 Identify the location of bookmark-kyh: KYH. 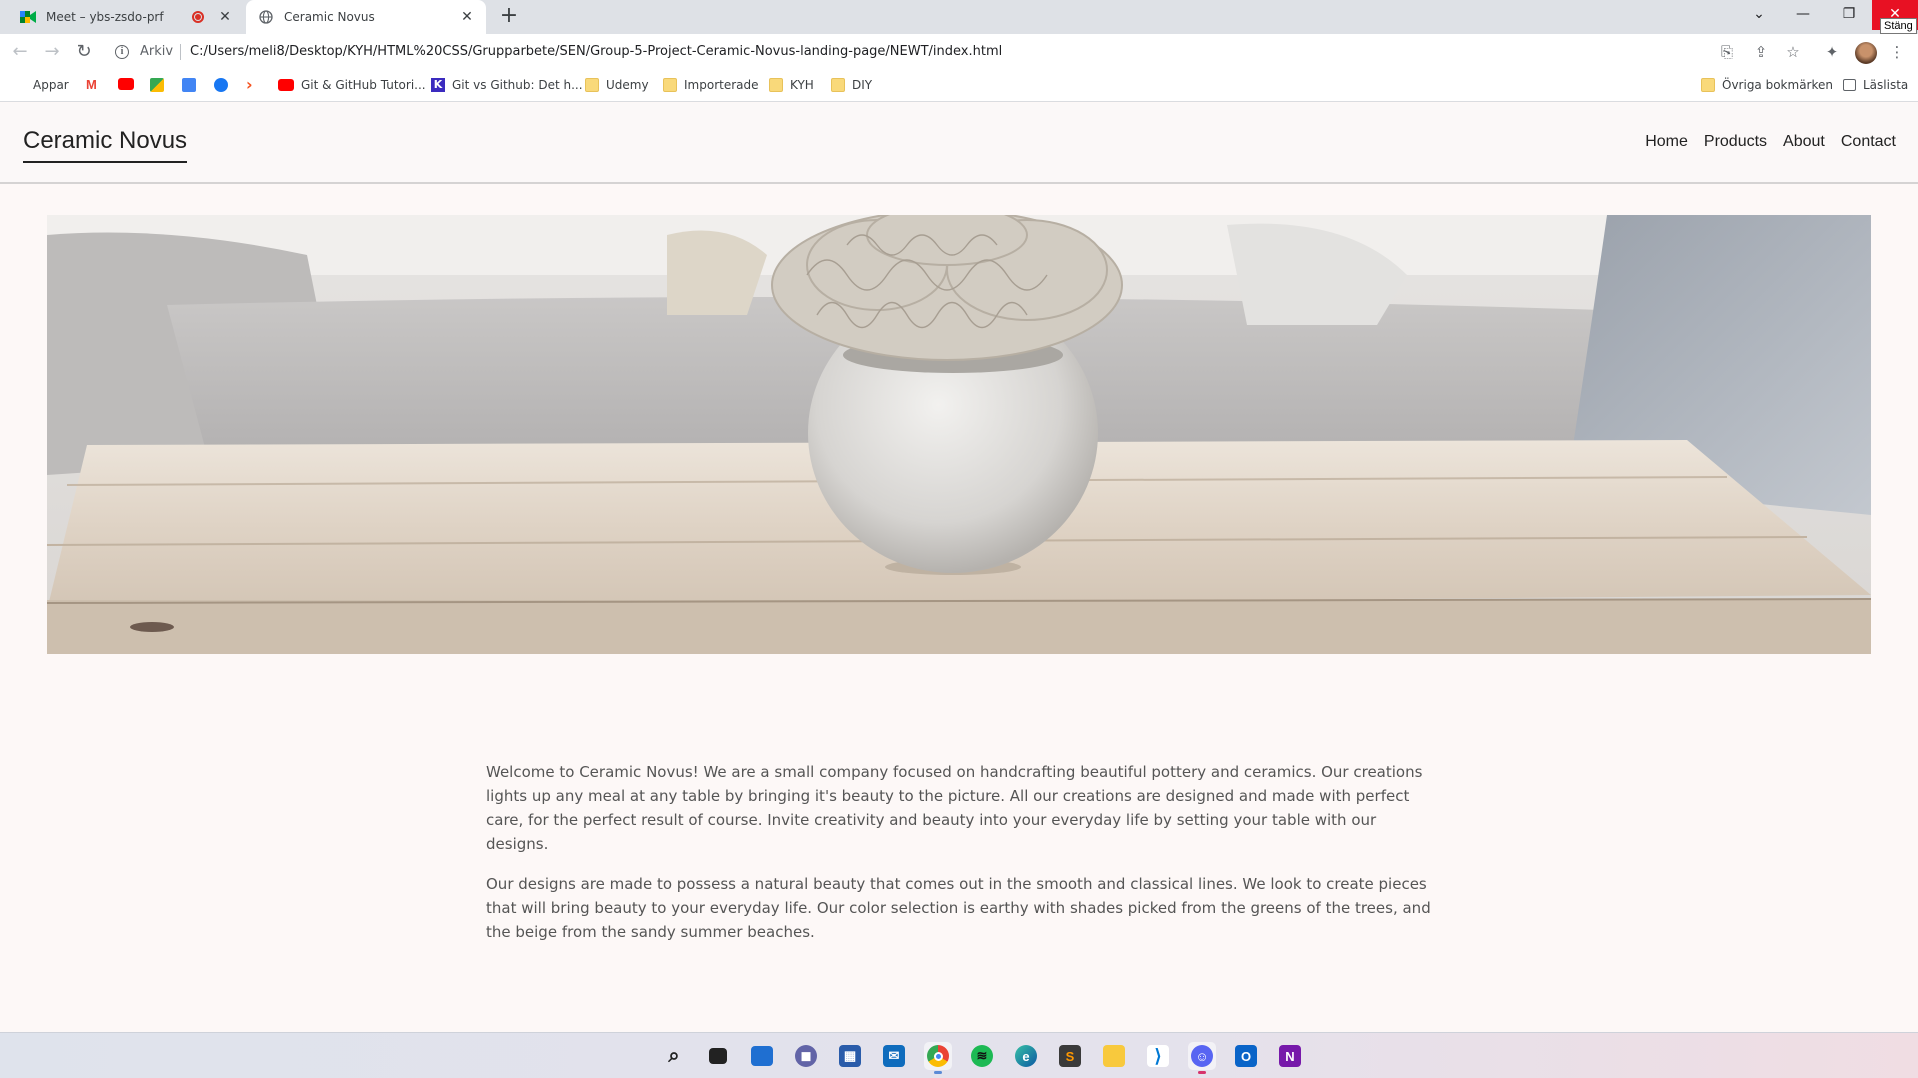
(791, 85).